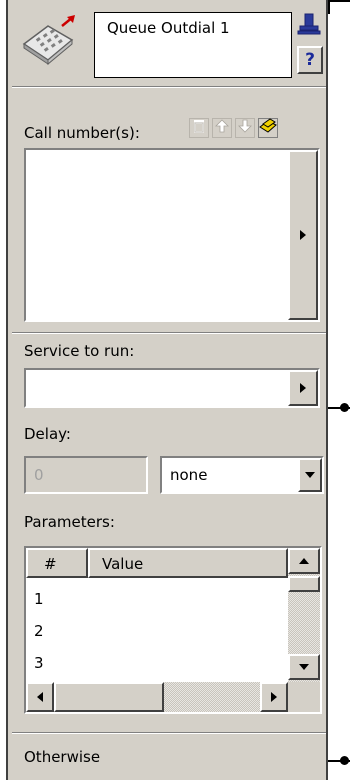 This screenshot has width=350, height=780. What do you see at coordinates (169, 87) in the screenshot?
I see `header-separator` at bounding box center [169, 87].